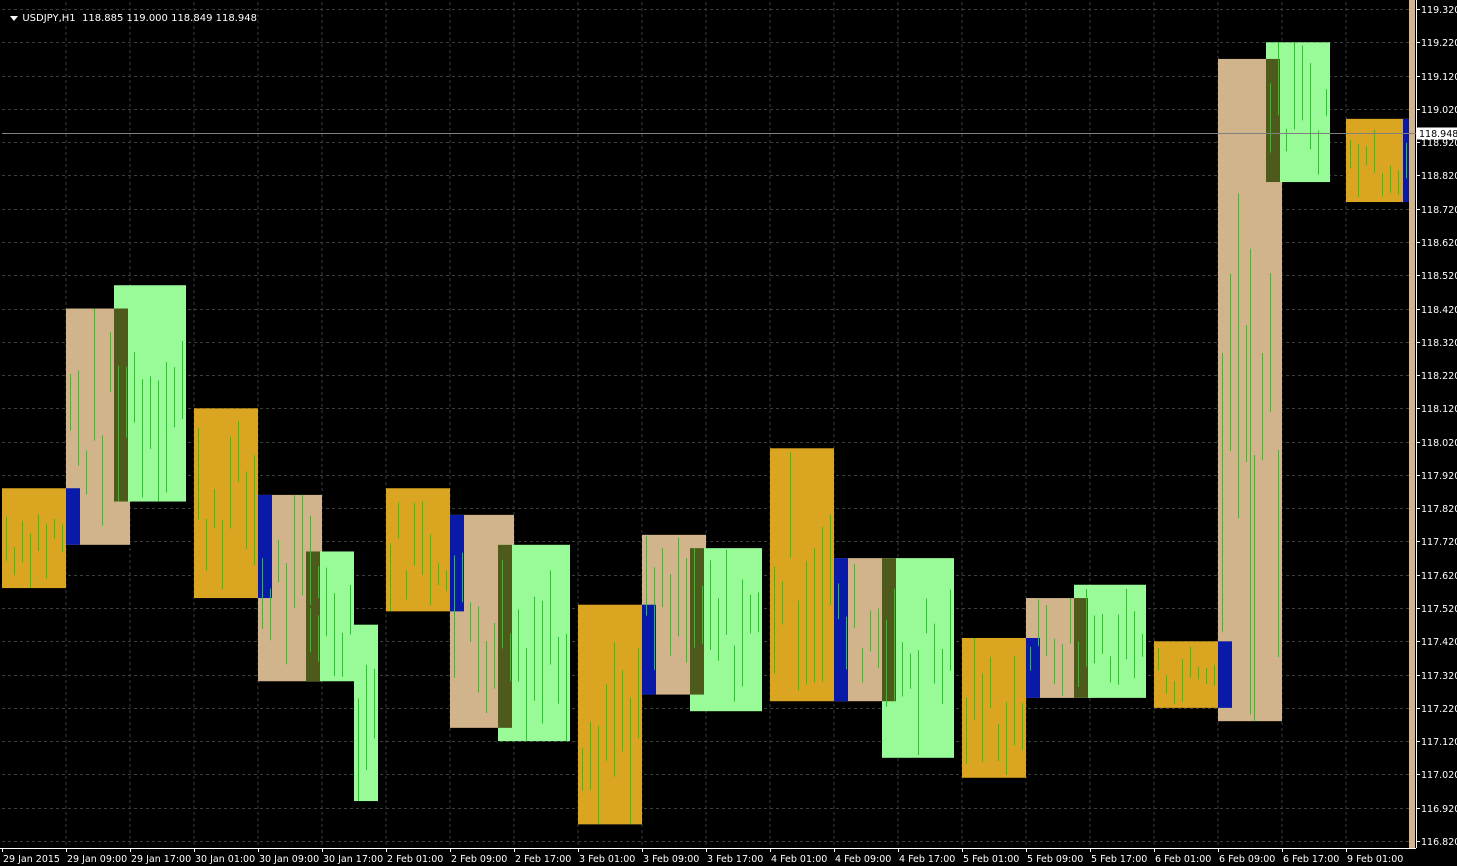  What do you see at coordinates (1439, 742) in the screenshot?
I see `price-tick-label: 117.120` at bounding box center [1439, 742].